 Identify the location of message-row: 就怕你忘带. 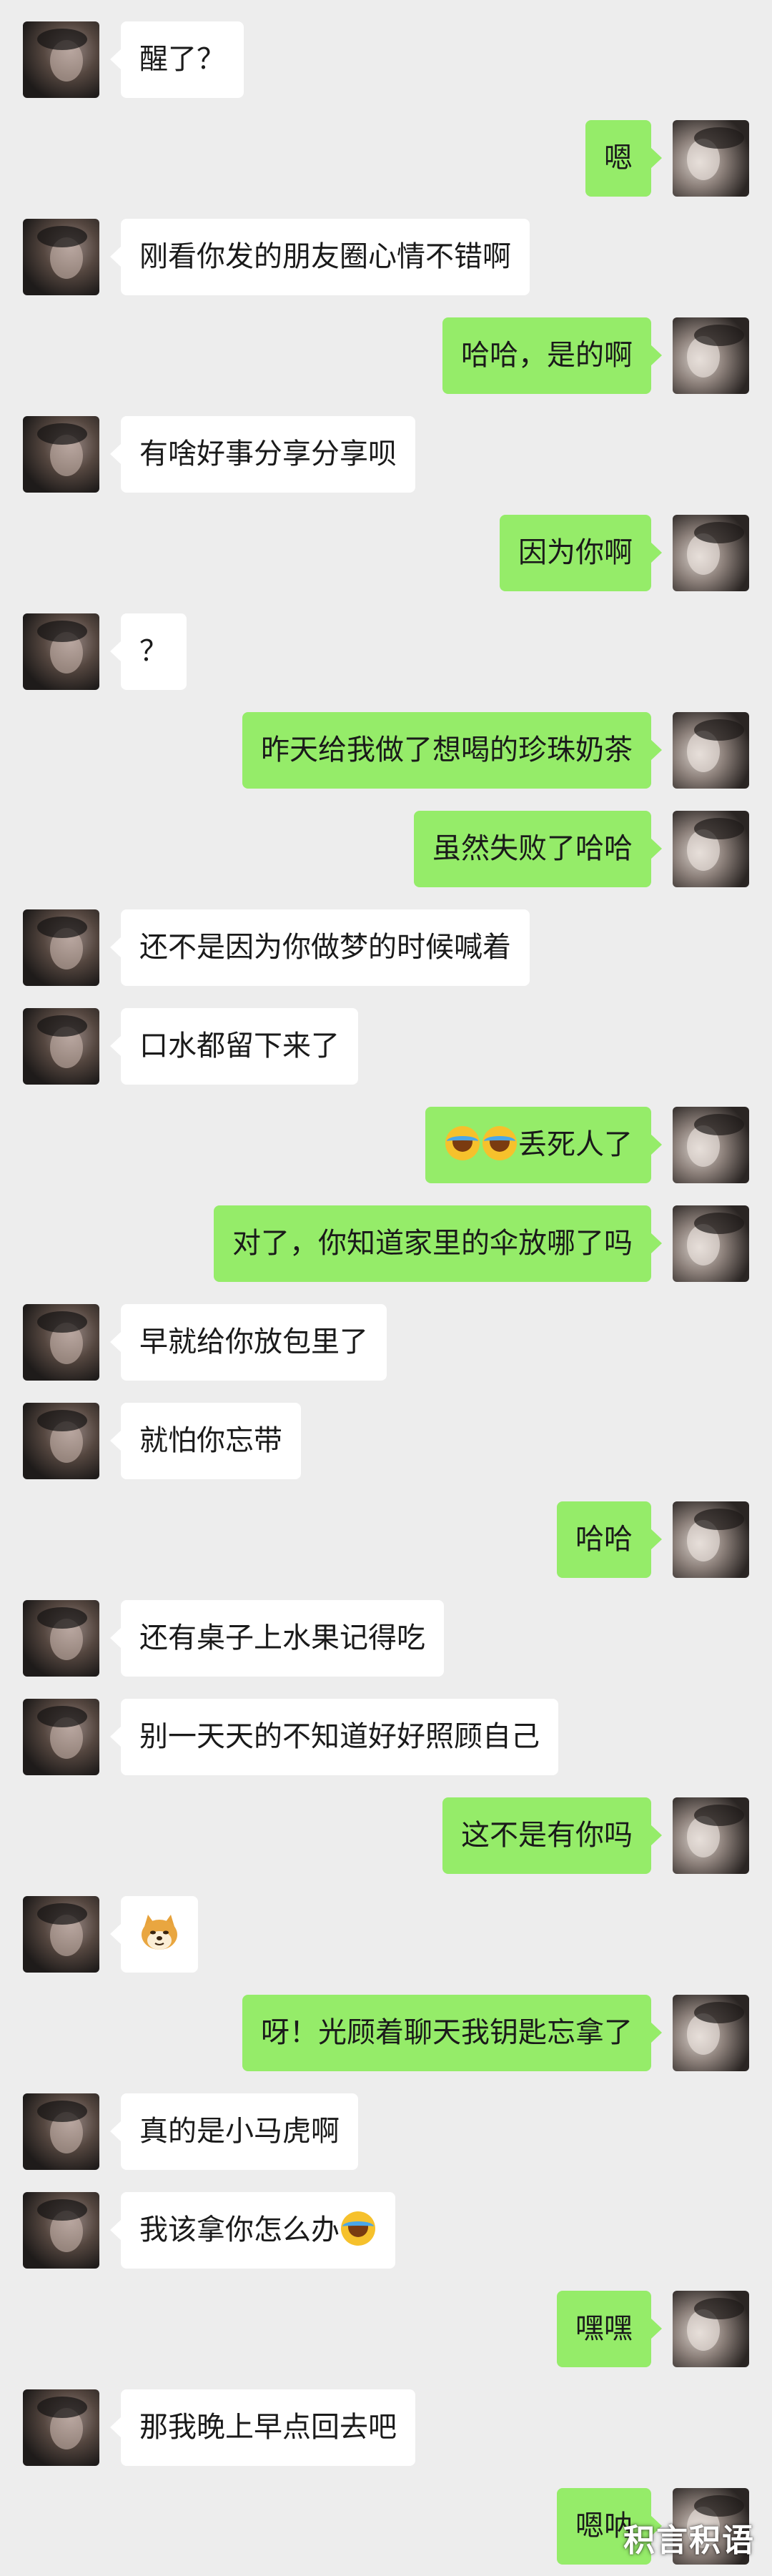
(386, 1442).